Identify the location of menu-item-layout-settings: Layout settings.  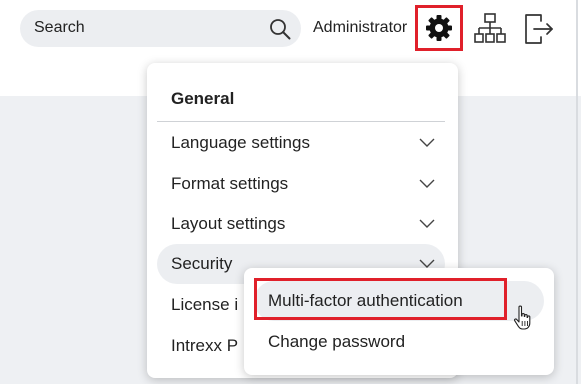
(301, 224).